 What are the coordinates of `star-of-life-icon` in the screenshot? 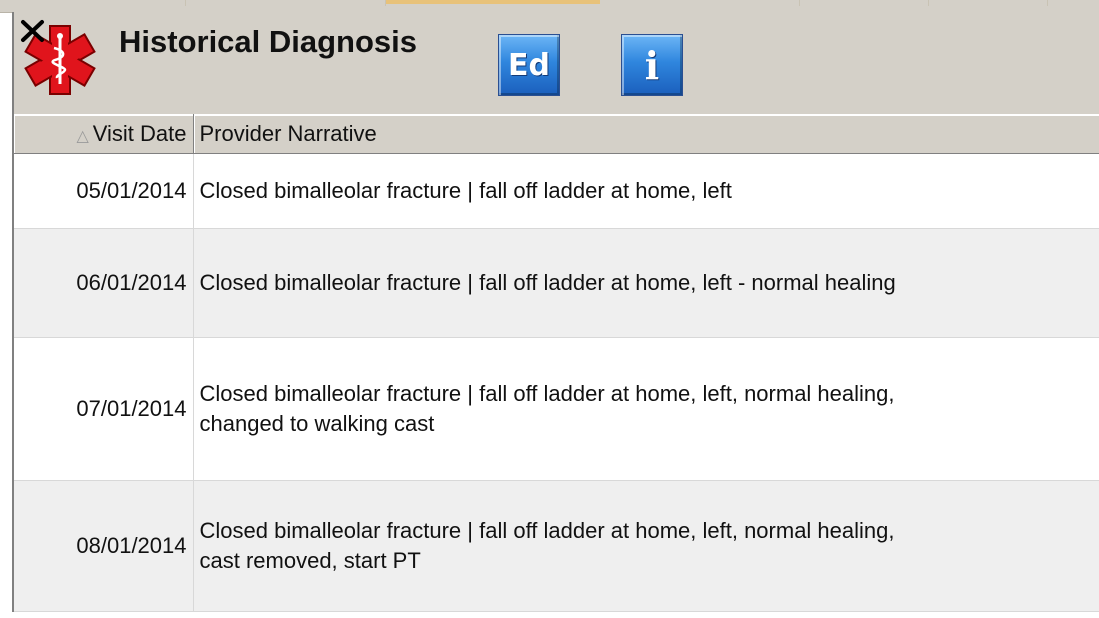 It's located at (59, 57).